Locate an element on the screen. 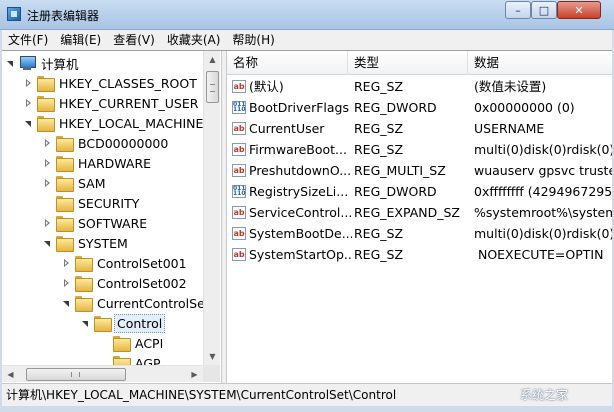 This screenshot has width=614, height=412. tree-item: HARDWARE is located at coordinates (98, 163).